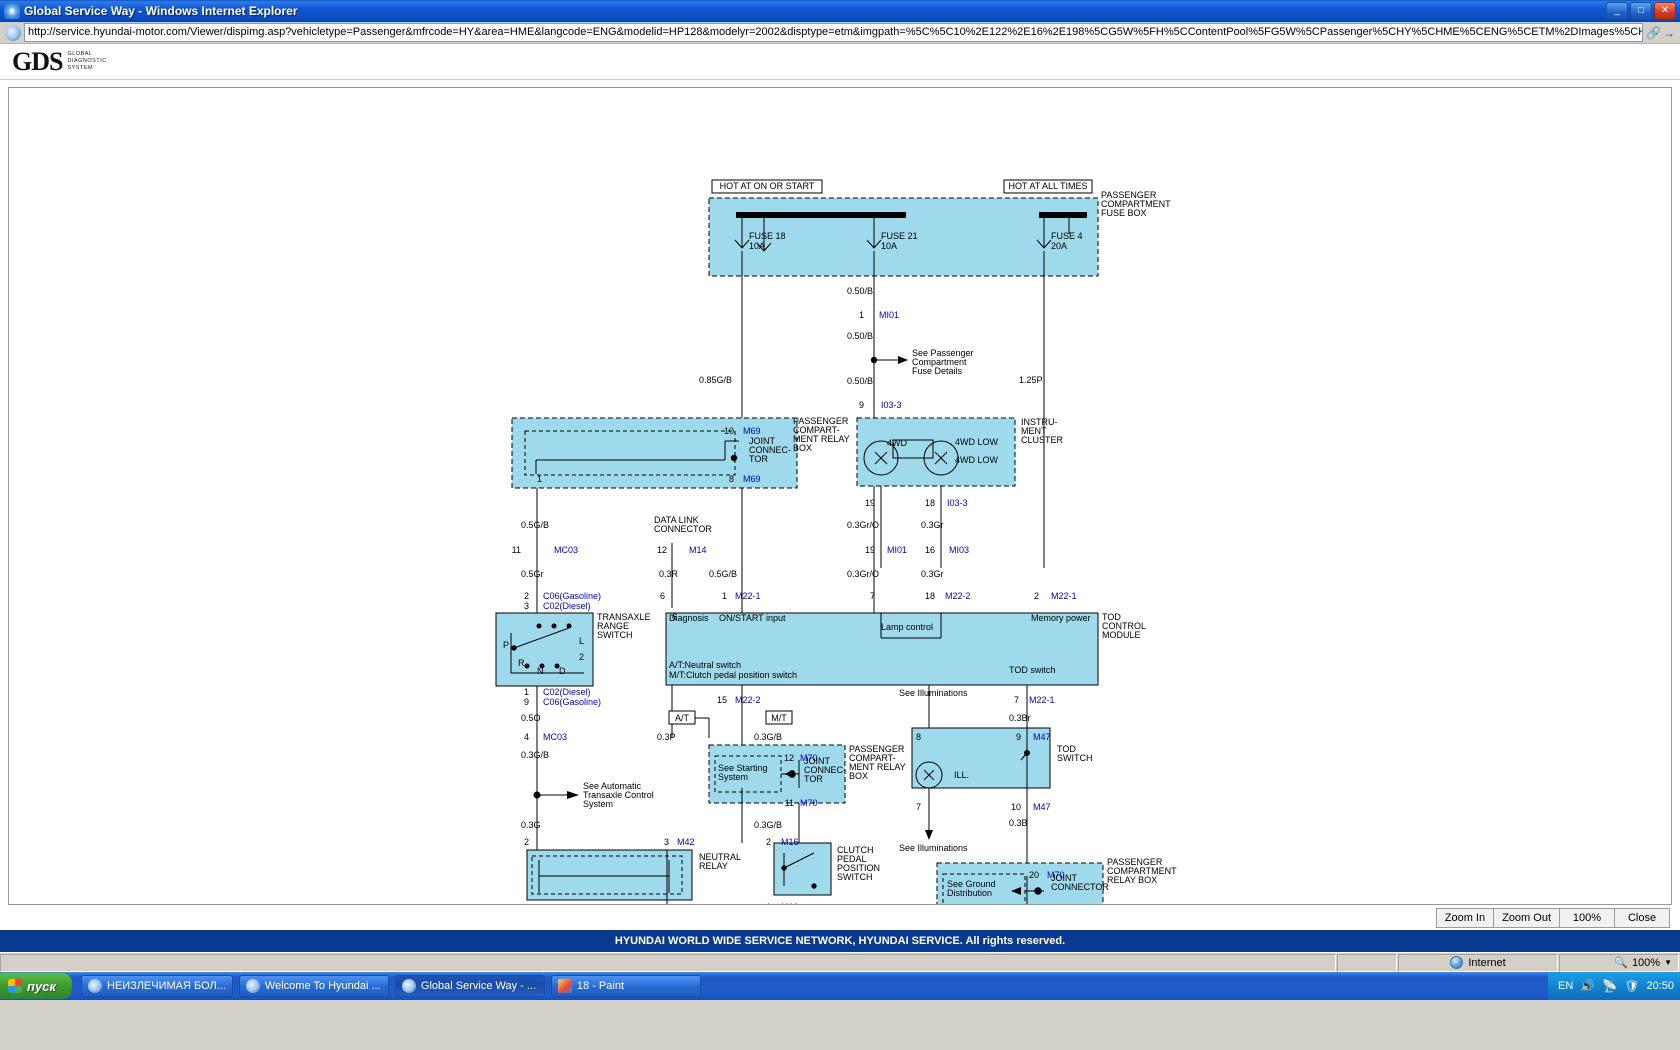 This screenshot has height=1050, width=1680. I want to click on maximize-button: □, so click(1641, 11).